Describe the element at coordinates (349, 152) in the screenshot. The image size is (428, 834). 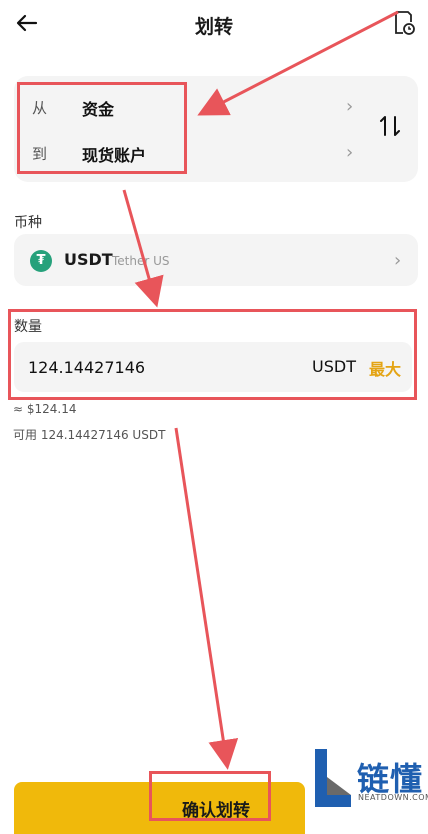
I see `to-chevron-right-icon: ›` at that location.